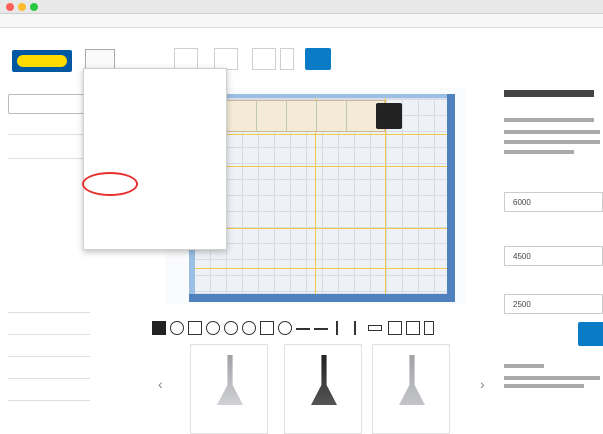 The image size is (603, 434). Describe the element at coordinates (355, 328) in the screenshot. I see `arrow-down-icon` at that location.